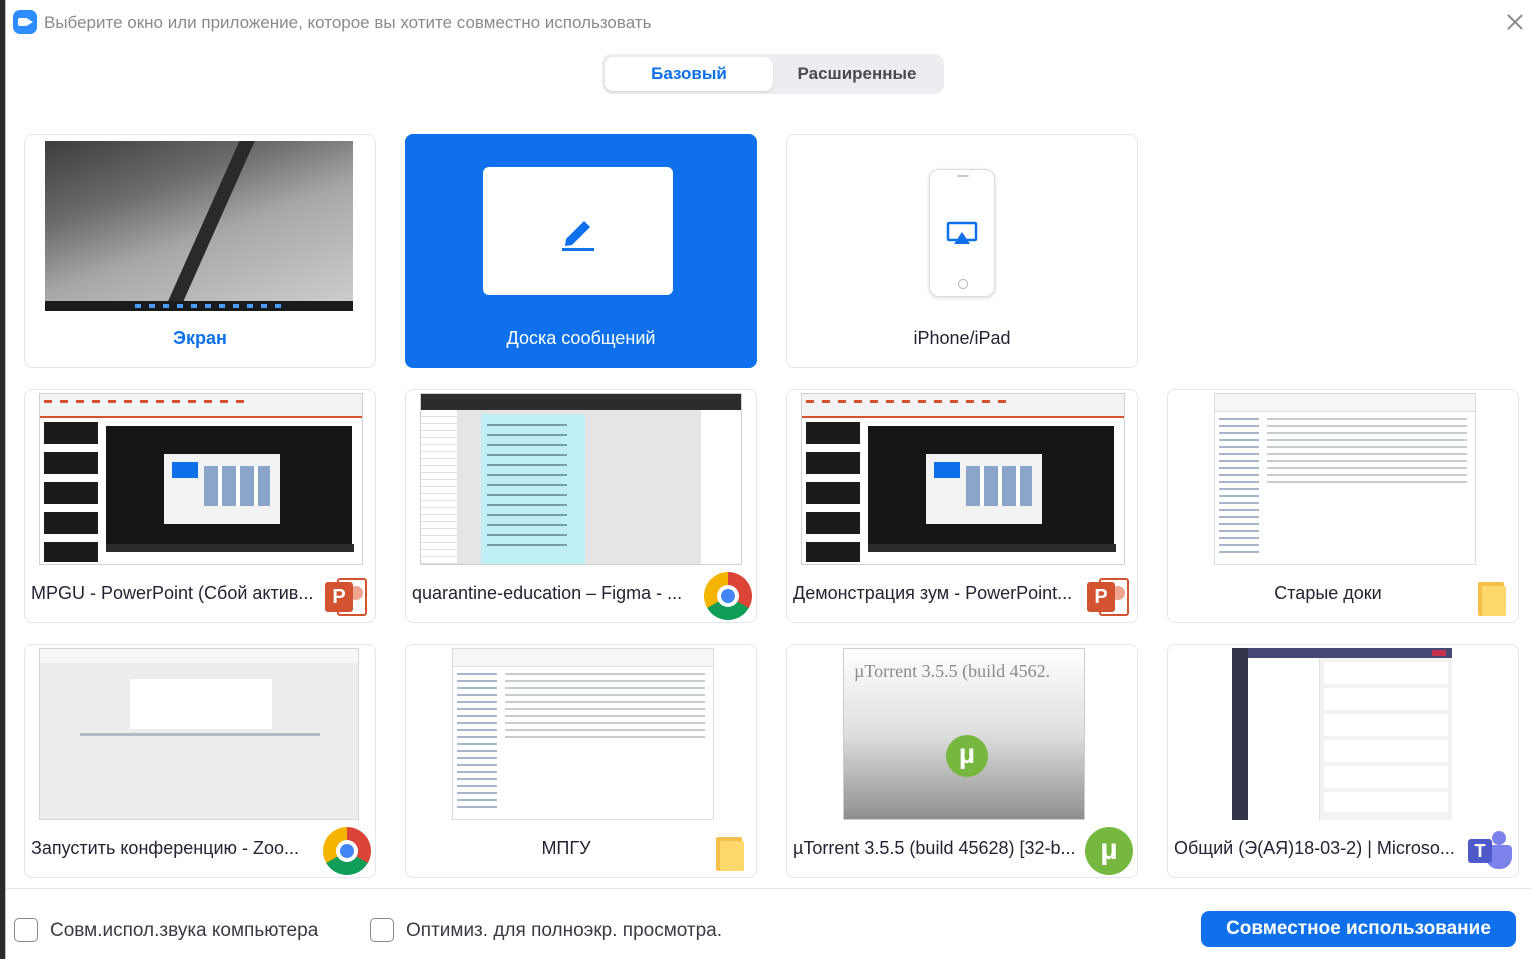  What do you see at coordinates (578, 236) in the screenshot?
I see `pencil-icon` at bounding box center [578, 236].